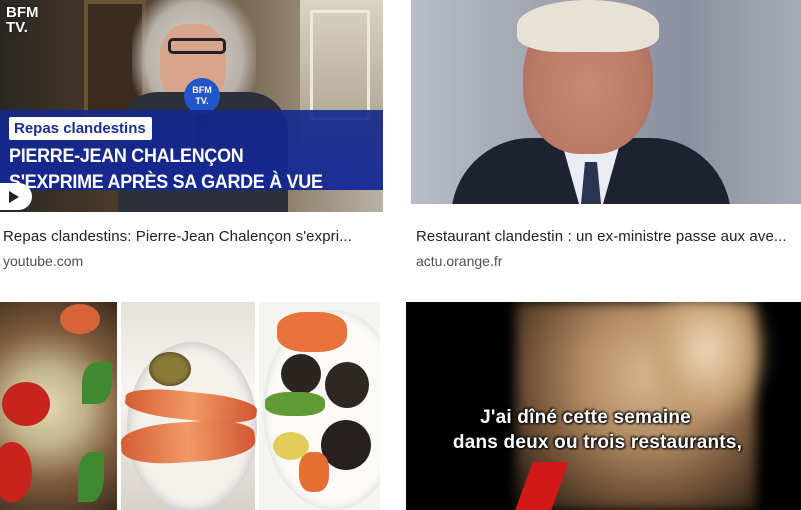  Describe the element at coordinates (459, 261) in the screenshot. I see `result-source: actu.orange.fr` at that location.